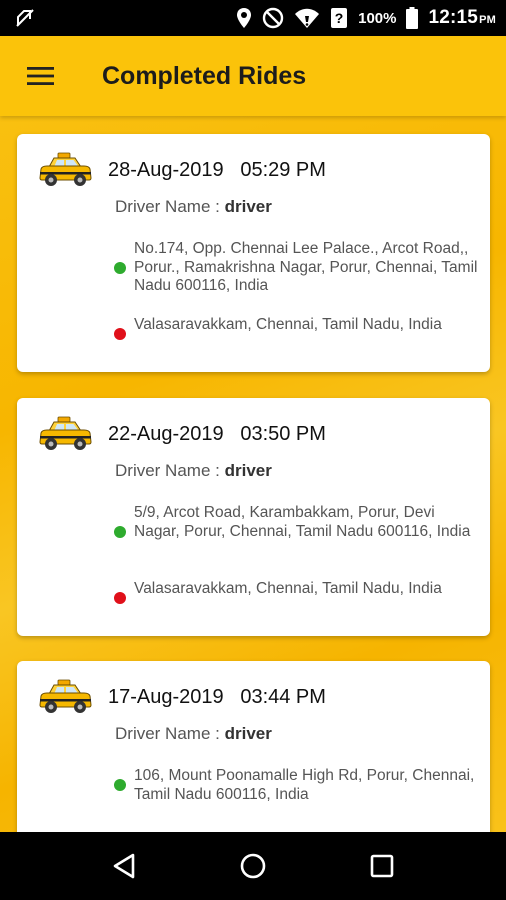  Describe the element at coordinates (25, 18) in the screenshot. I see `no-sim-icon` at that location.